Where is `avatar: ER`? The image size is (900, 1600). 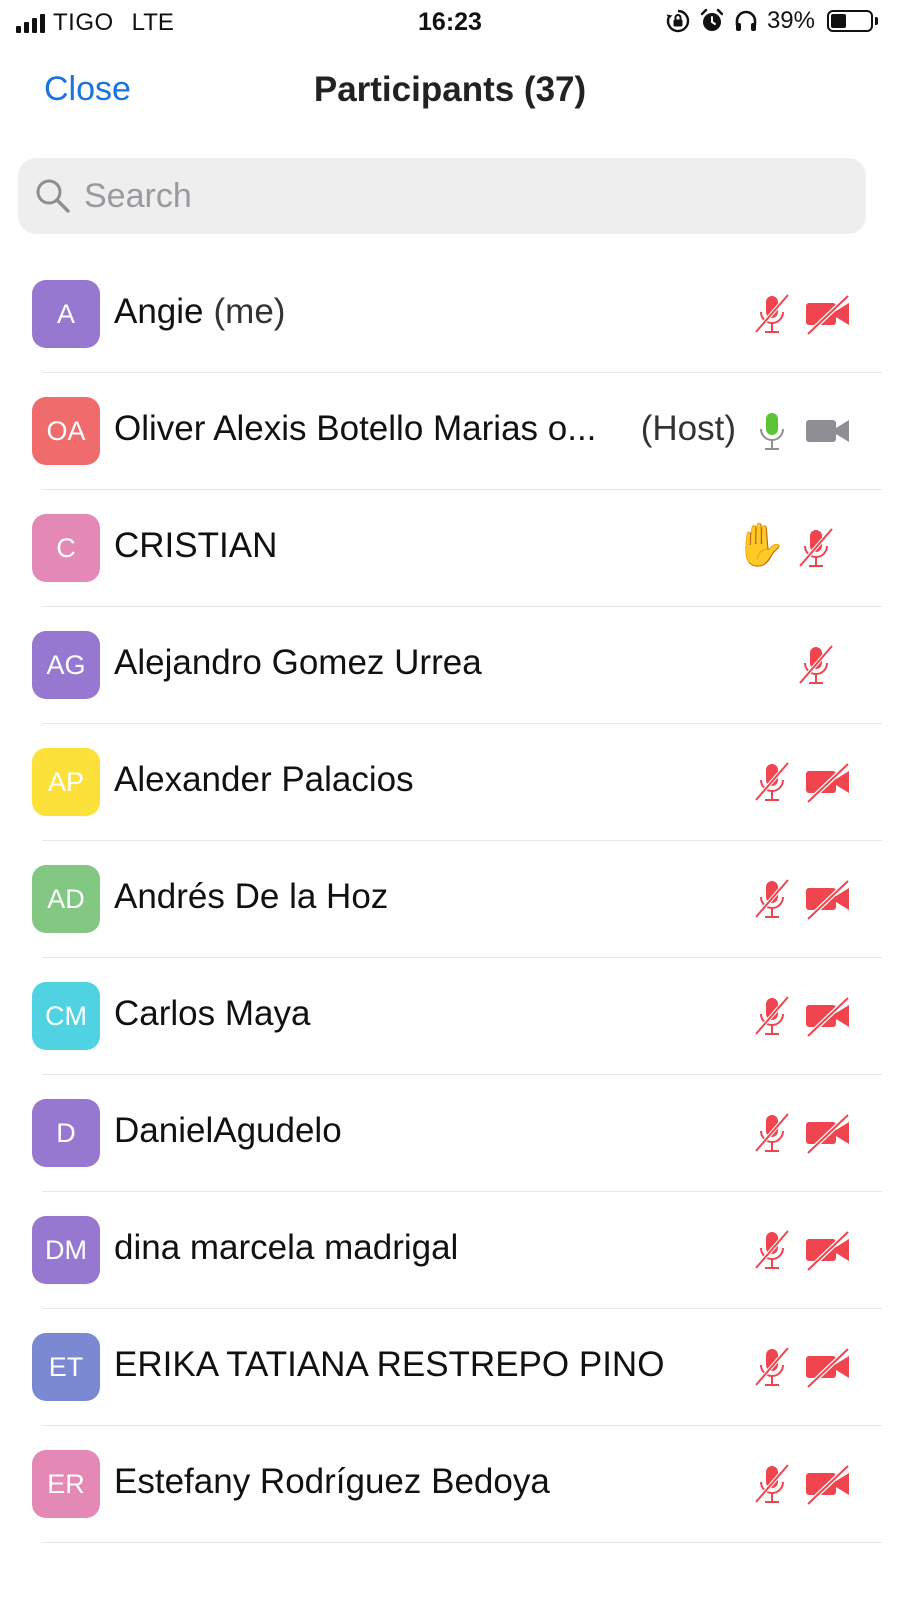 avatar: ER is located at coordinates (66, 1484).